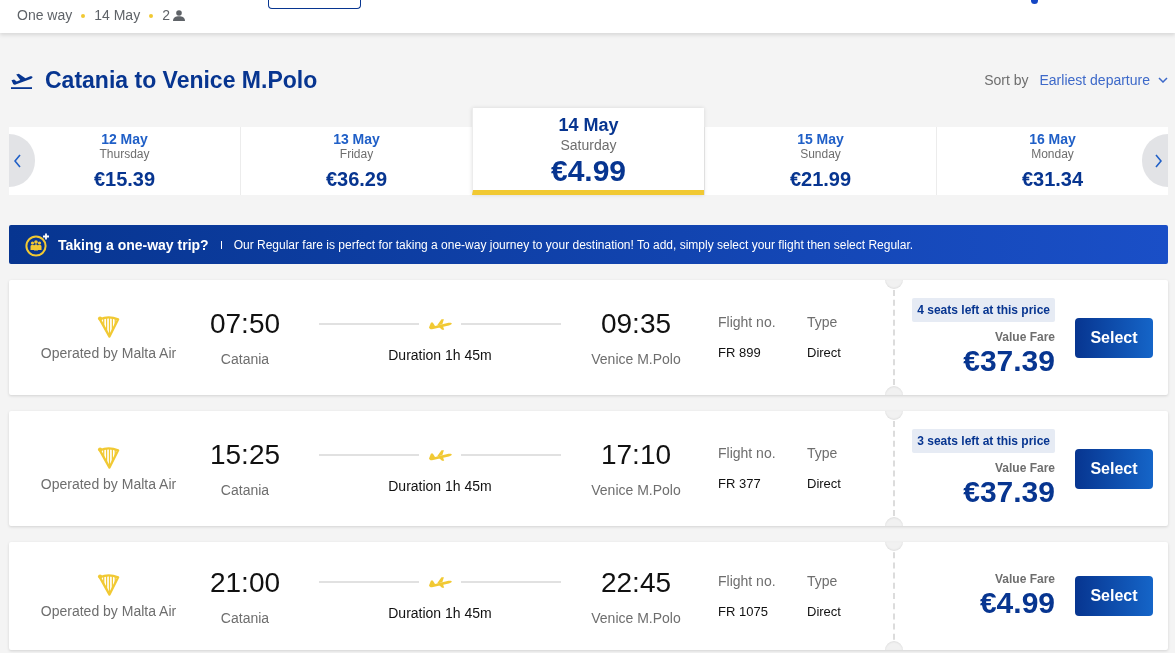 The image size is (1175, 653). Describe the element at coordinates (21, 80) in the screenshot. I see `plane-takeoff-icon` at that location.